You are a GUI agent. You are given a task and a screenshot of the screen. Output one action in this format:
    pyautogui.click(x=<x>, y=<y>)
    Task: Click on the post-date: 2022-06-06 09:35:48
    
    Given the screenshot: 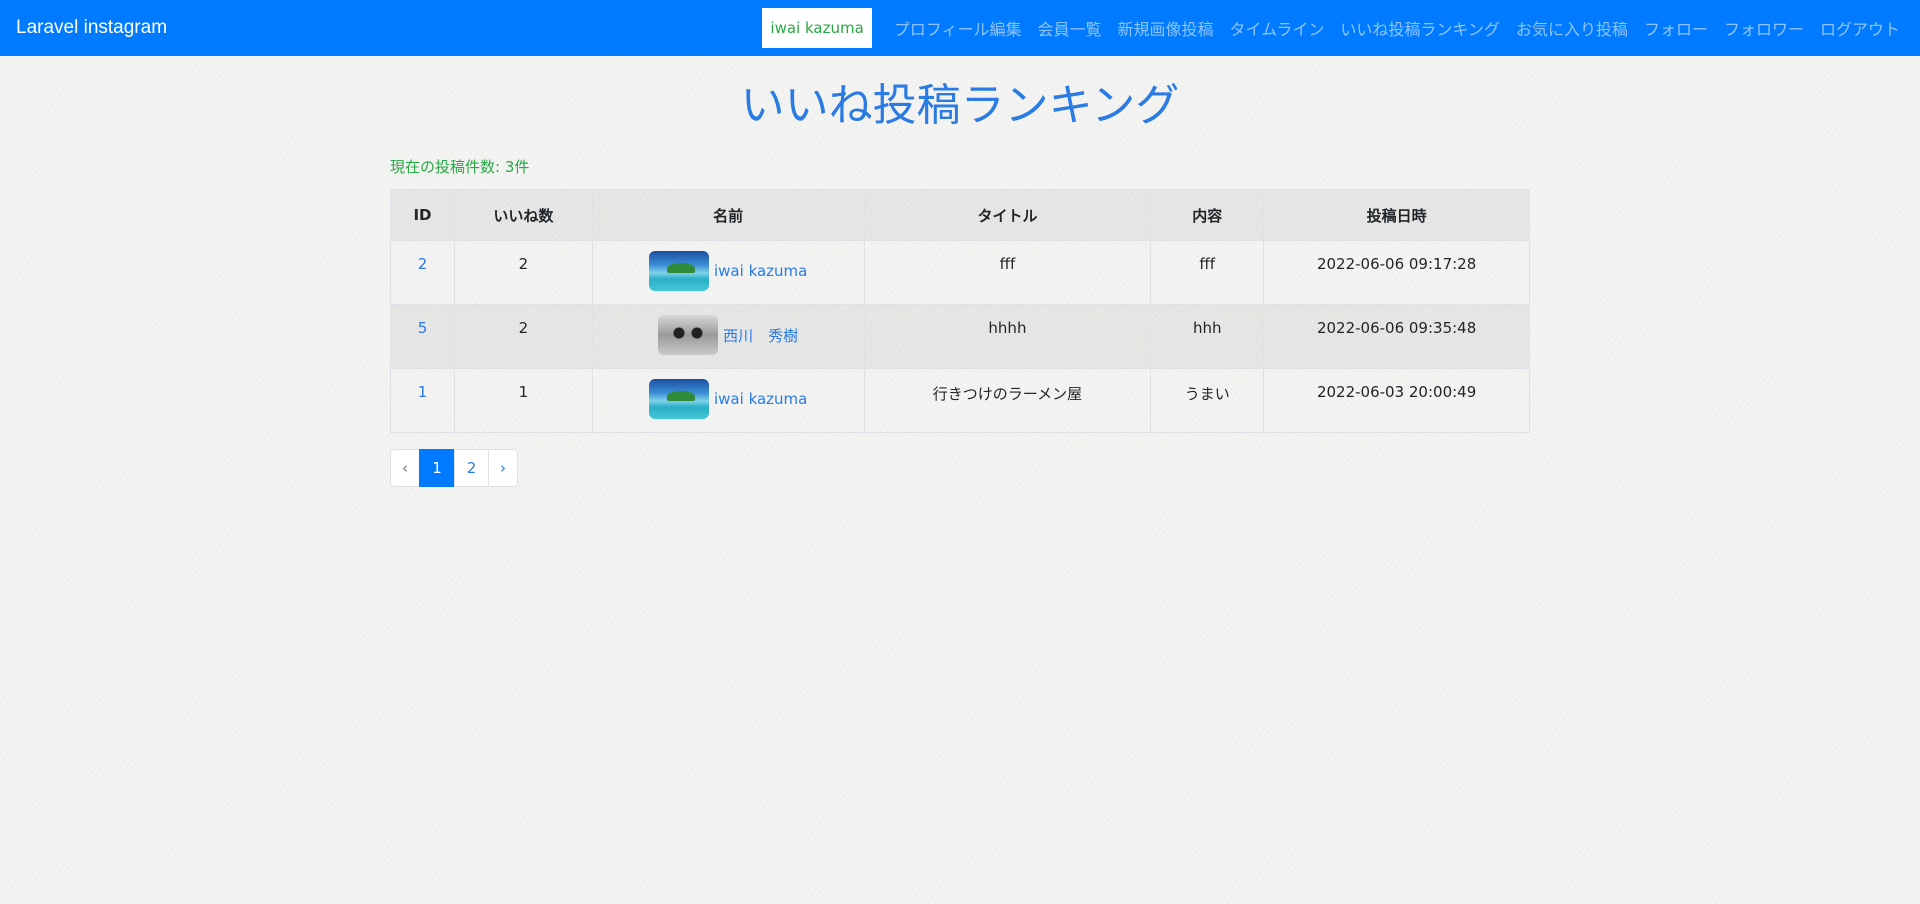 What is the action you would take?
    pyautogui.click(x=1396, y=336)
    